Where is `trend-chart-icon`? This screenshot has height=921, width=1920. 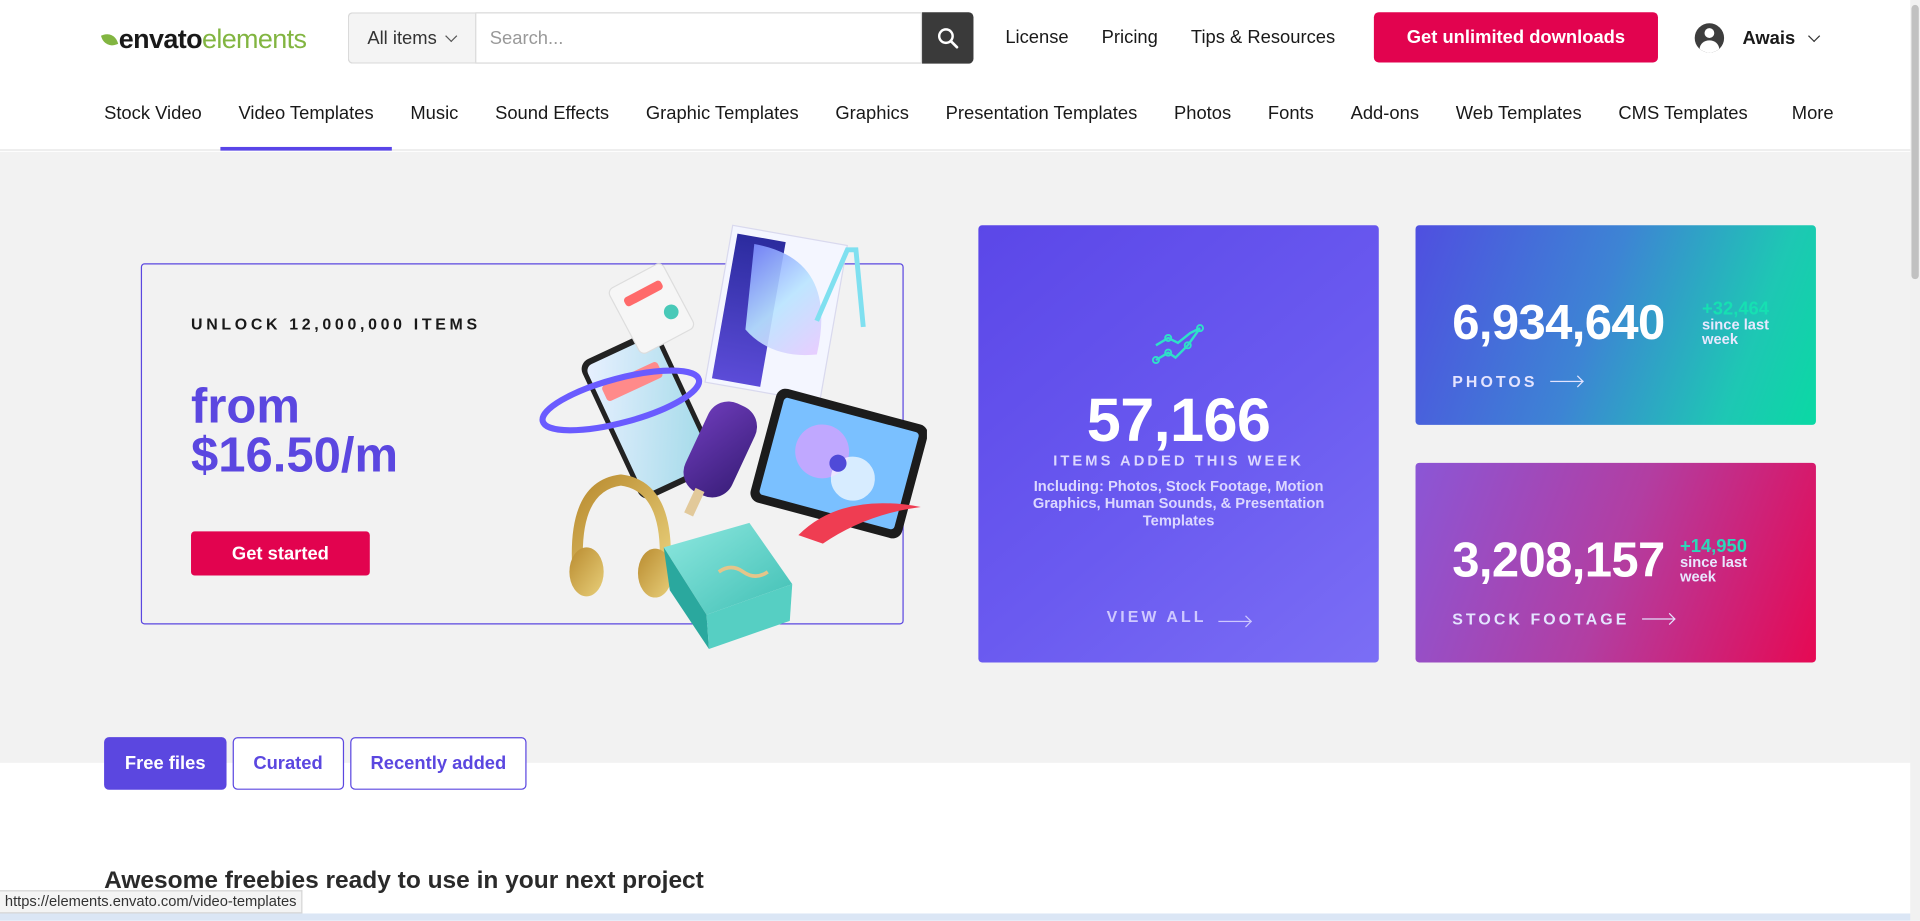
trend-chart-icon is located at coordinates (1177, 344).